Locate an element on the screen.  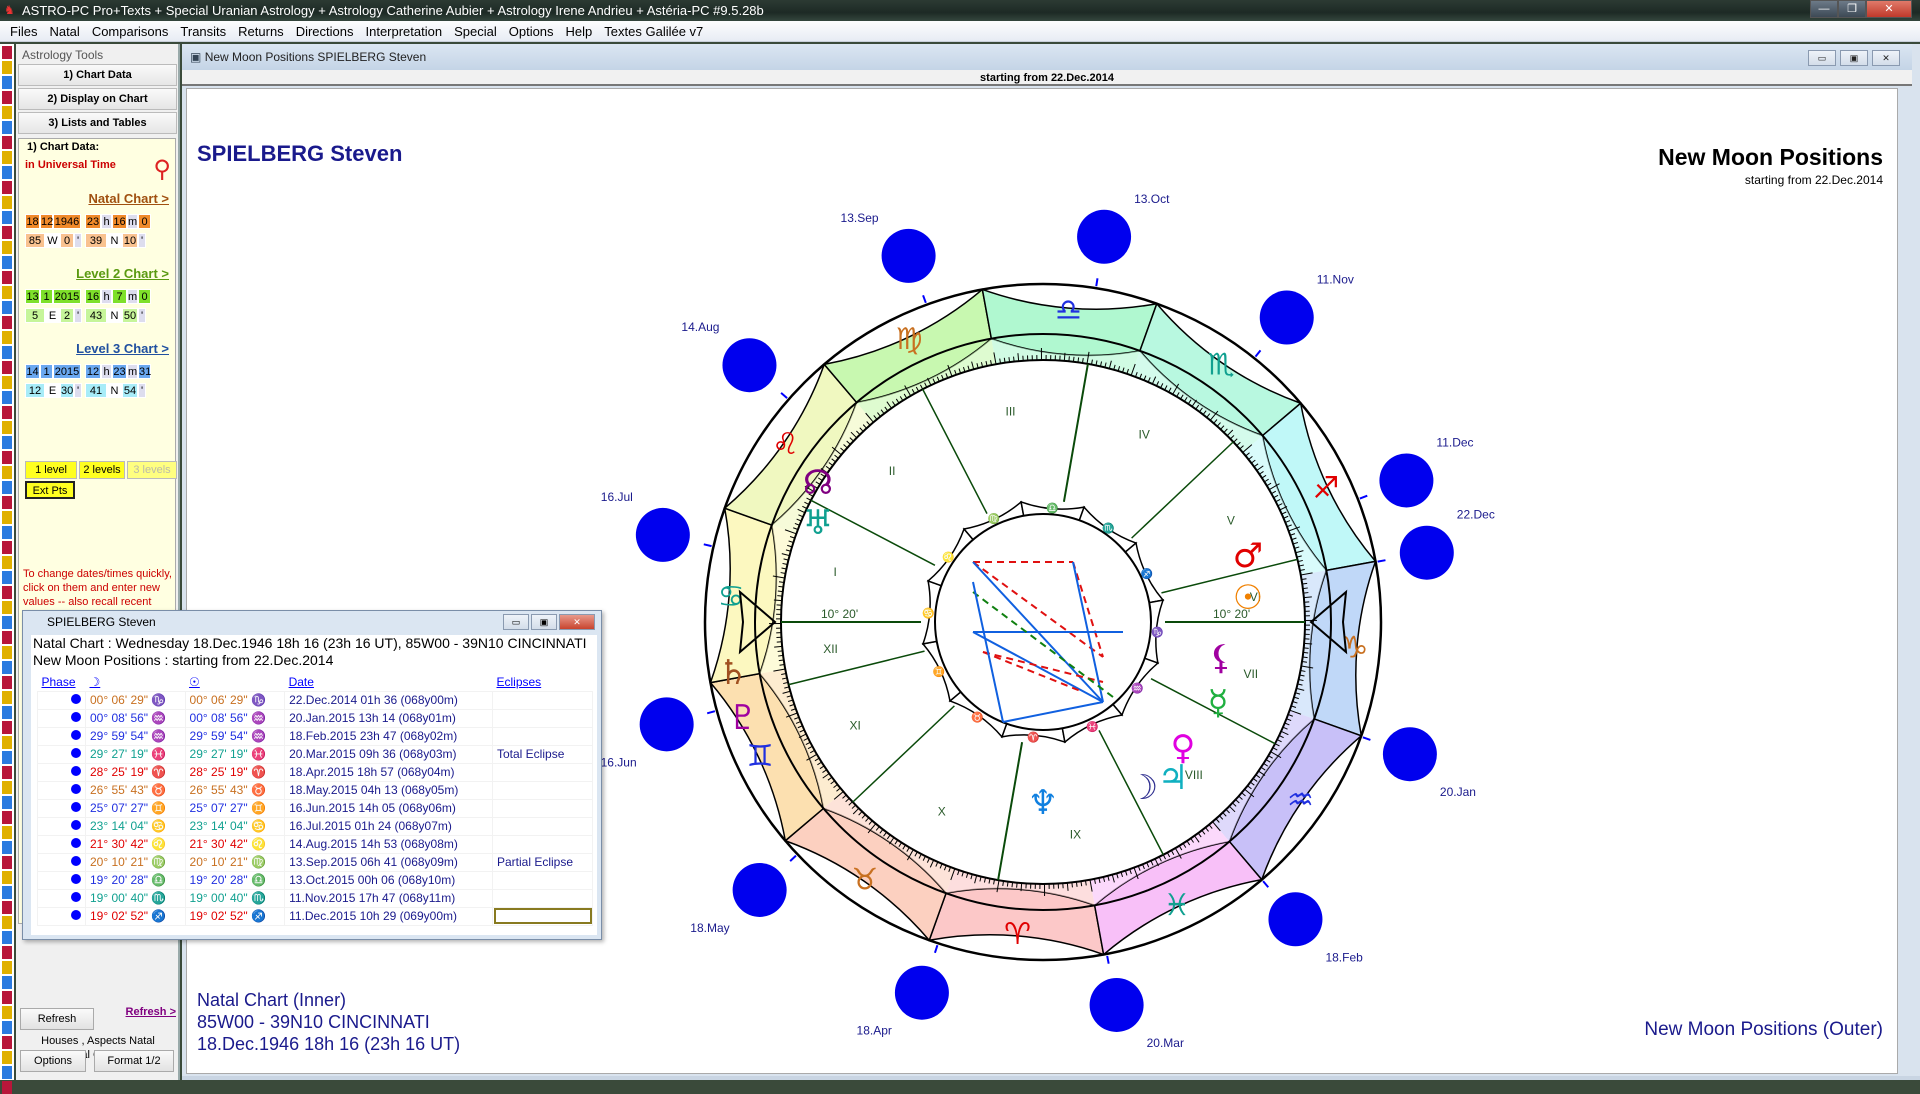
planet-sun-icon: ☉ is located at coordinates (1248, 598).